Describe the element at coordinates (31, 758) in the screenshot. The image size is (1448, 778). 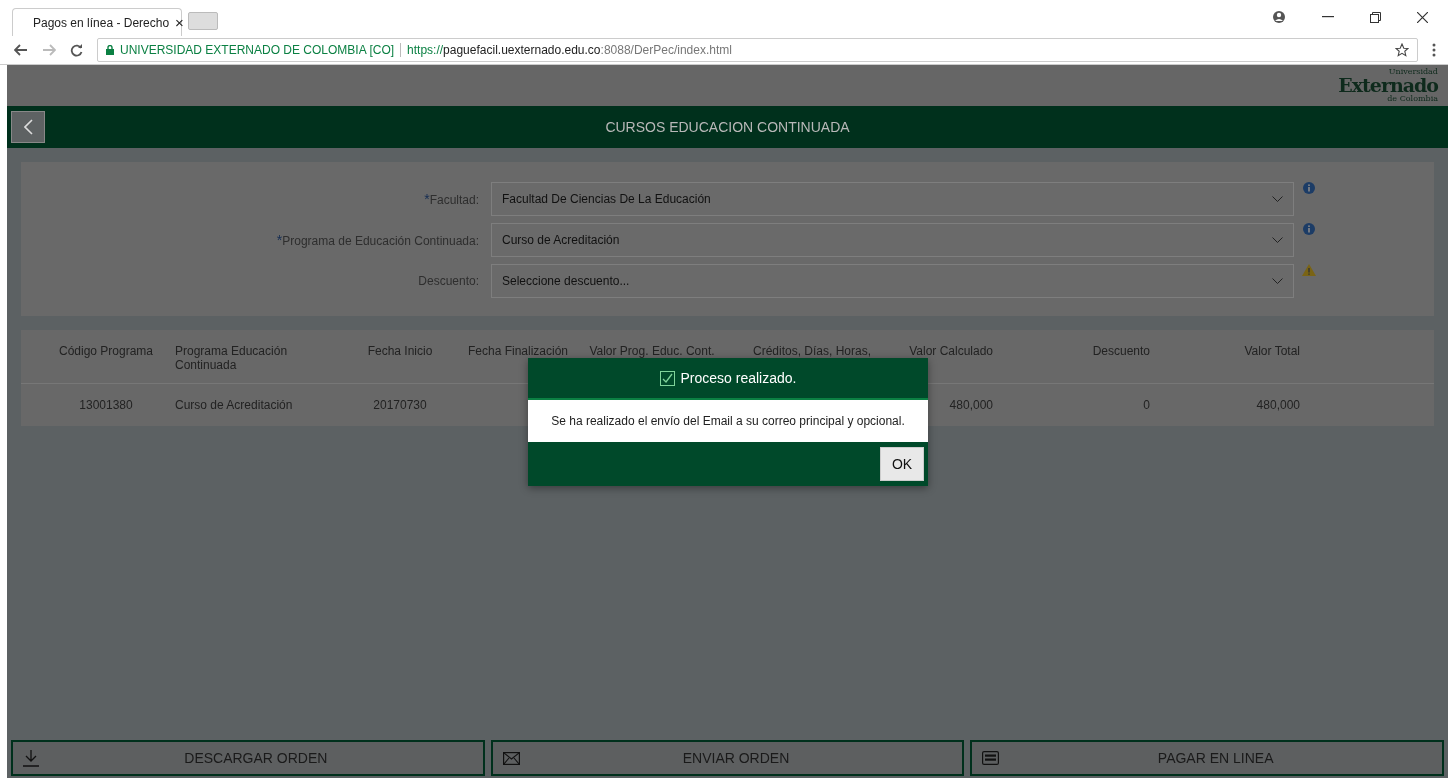
I see `download-icon` at that location.